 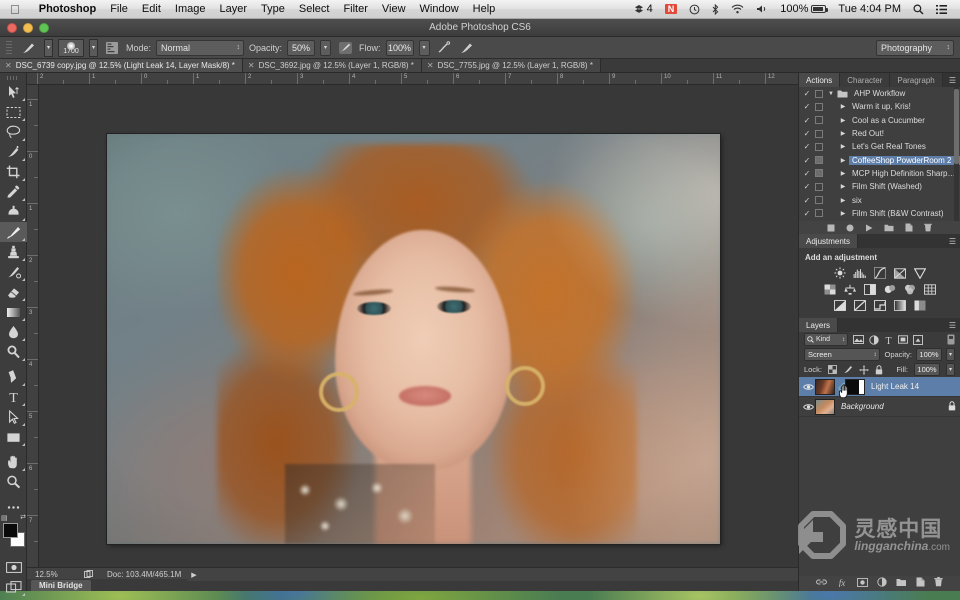 I want to click on menu-photoshop: Photoshop, so click(x=67, y=9).